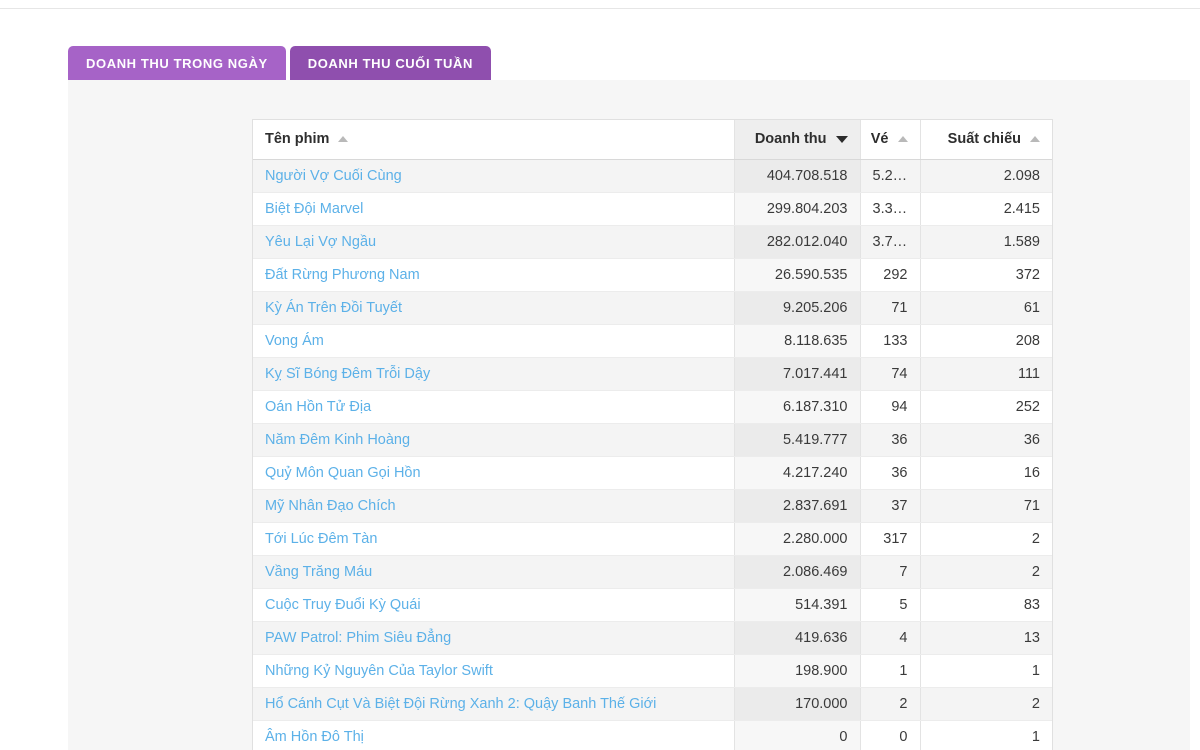  I want to click on film-link: Biệt Đội Marvel, so click(314, 209).